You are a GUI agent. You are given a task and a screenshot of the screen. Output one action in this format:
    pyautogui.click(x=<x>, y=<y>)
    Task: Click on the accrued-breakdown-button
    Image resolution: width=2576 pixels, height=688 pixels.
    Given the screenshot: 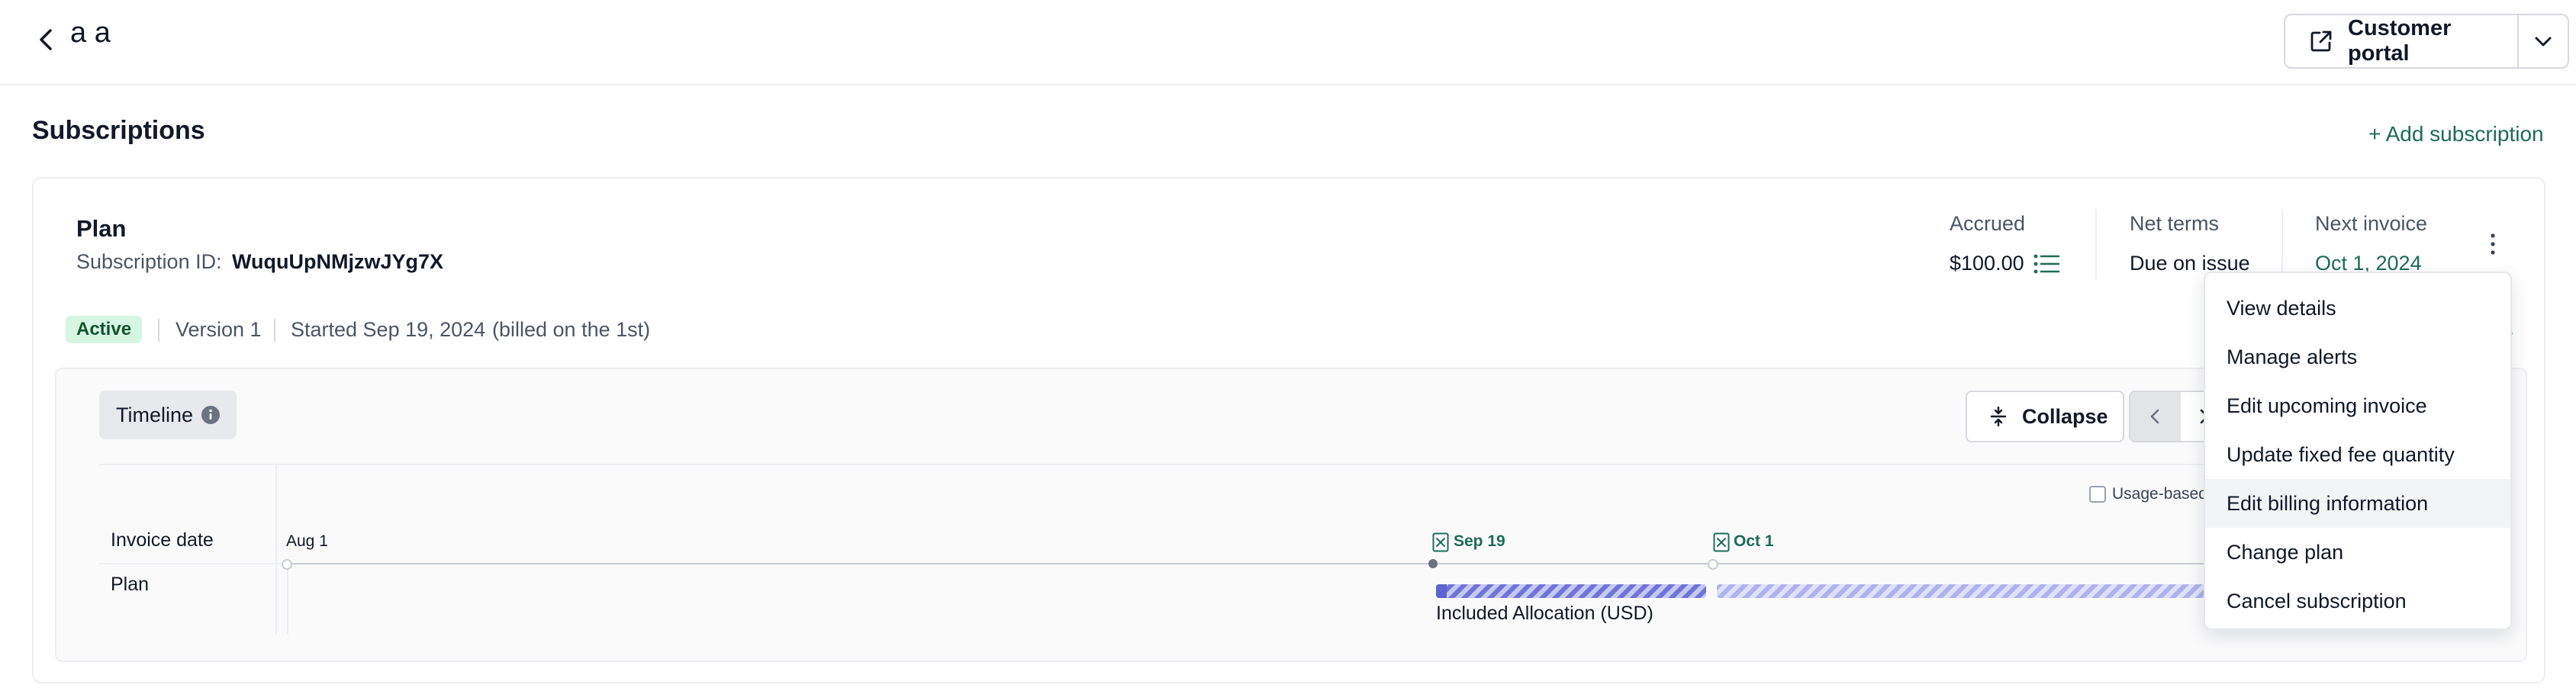 What is the action you would take?
    pyautogui.click(x=2046, y=264)
    